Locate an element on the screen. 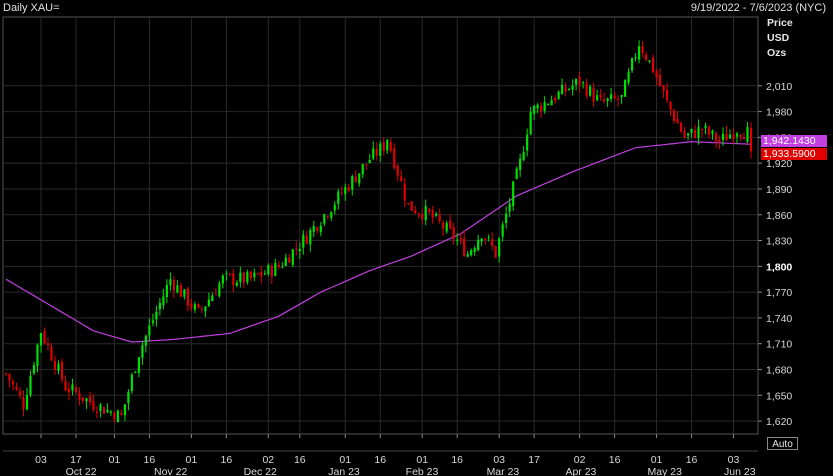  x-tick-label: 16 is located at coordinates (150, 460).